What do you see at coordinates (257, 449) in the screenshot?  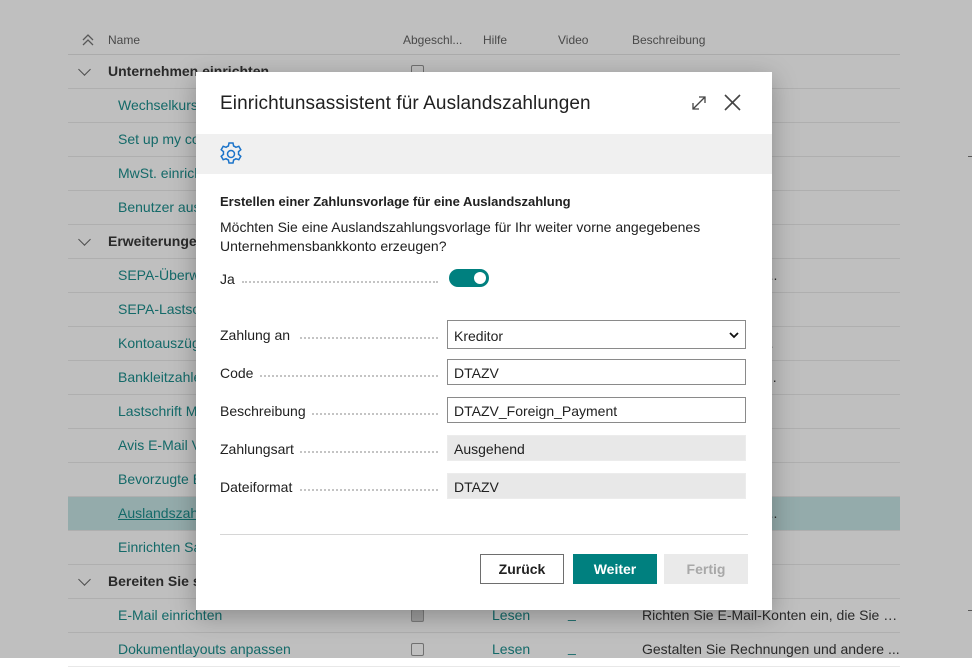 I see `payment-type-label: Zahlungsart` at bounding box center [257, 449].